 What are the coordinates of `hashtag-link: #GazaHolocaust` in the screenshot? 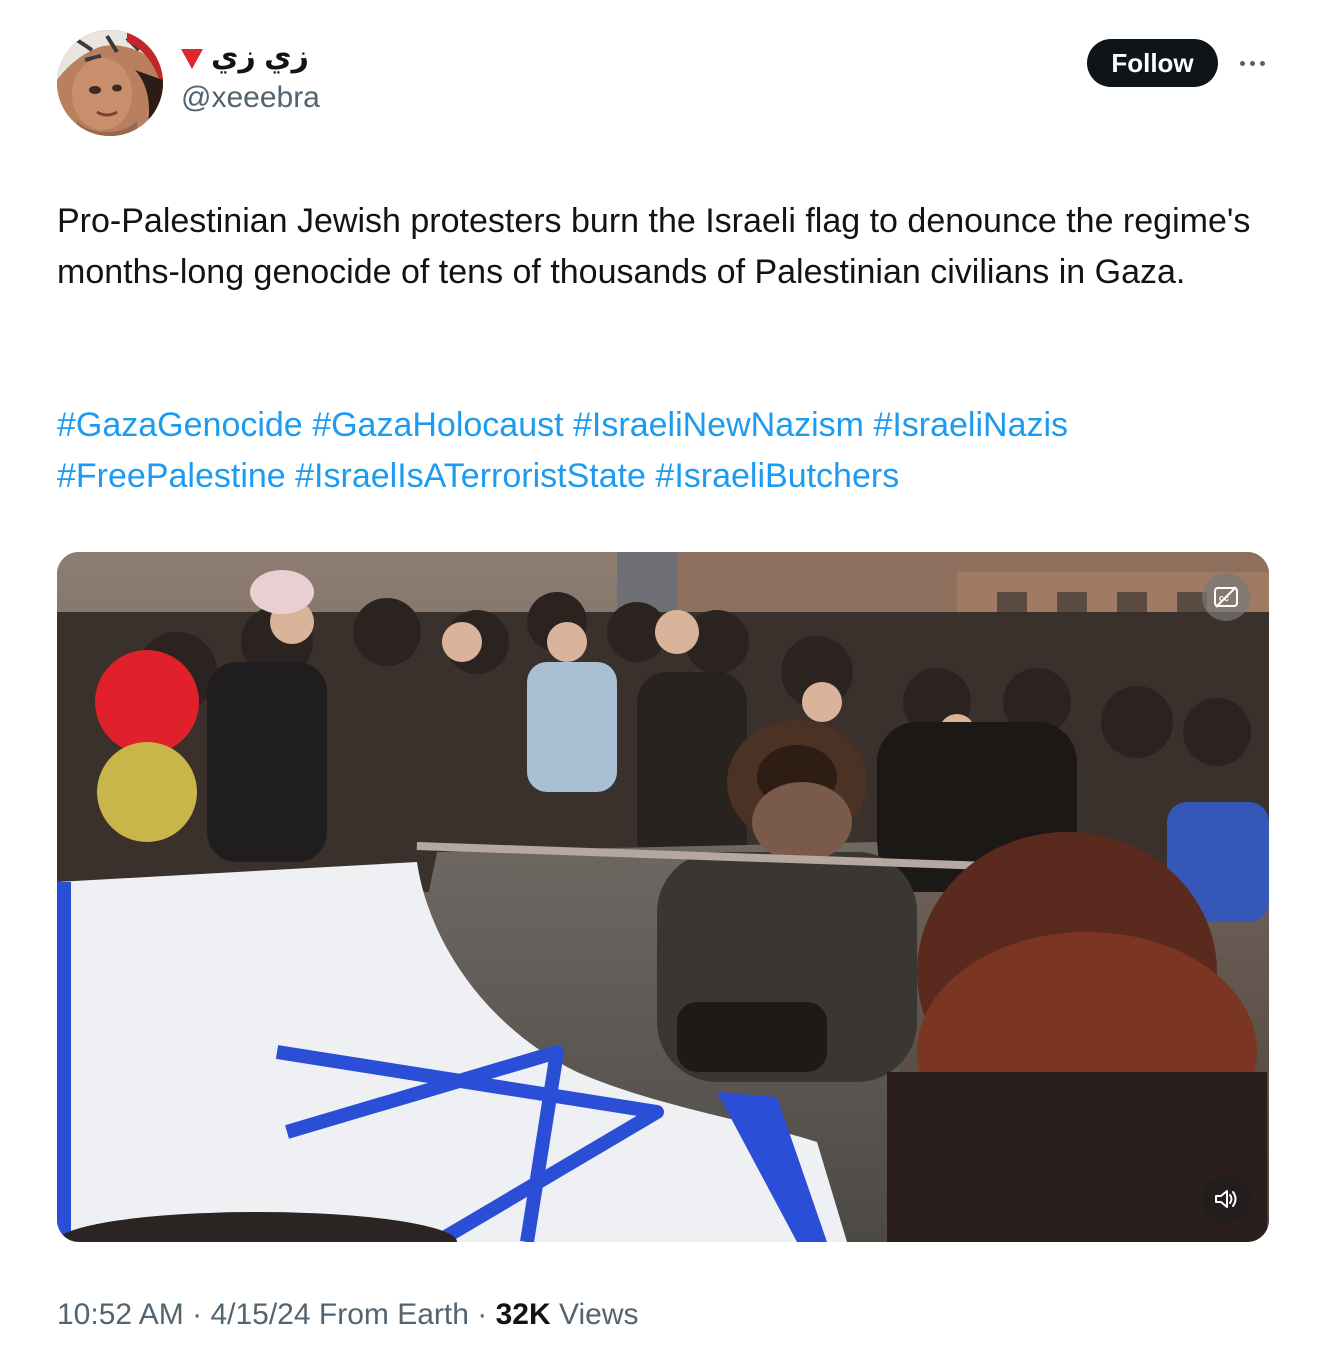 It's located at (437, 425).